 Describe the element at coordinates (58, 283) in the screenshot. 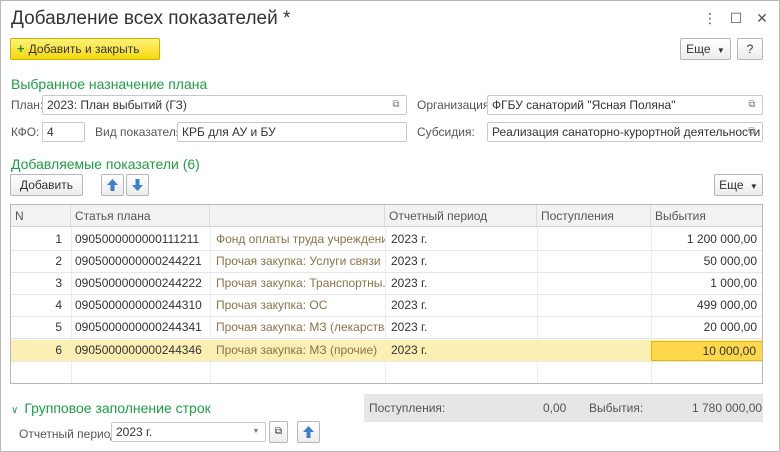

I see `row-number: 3` at that location.